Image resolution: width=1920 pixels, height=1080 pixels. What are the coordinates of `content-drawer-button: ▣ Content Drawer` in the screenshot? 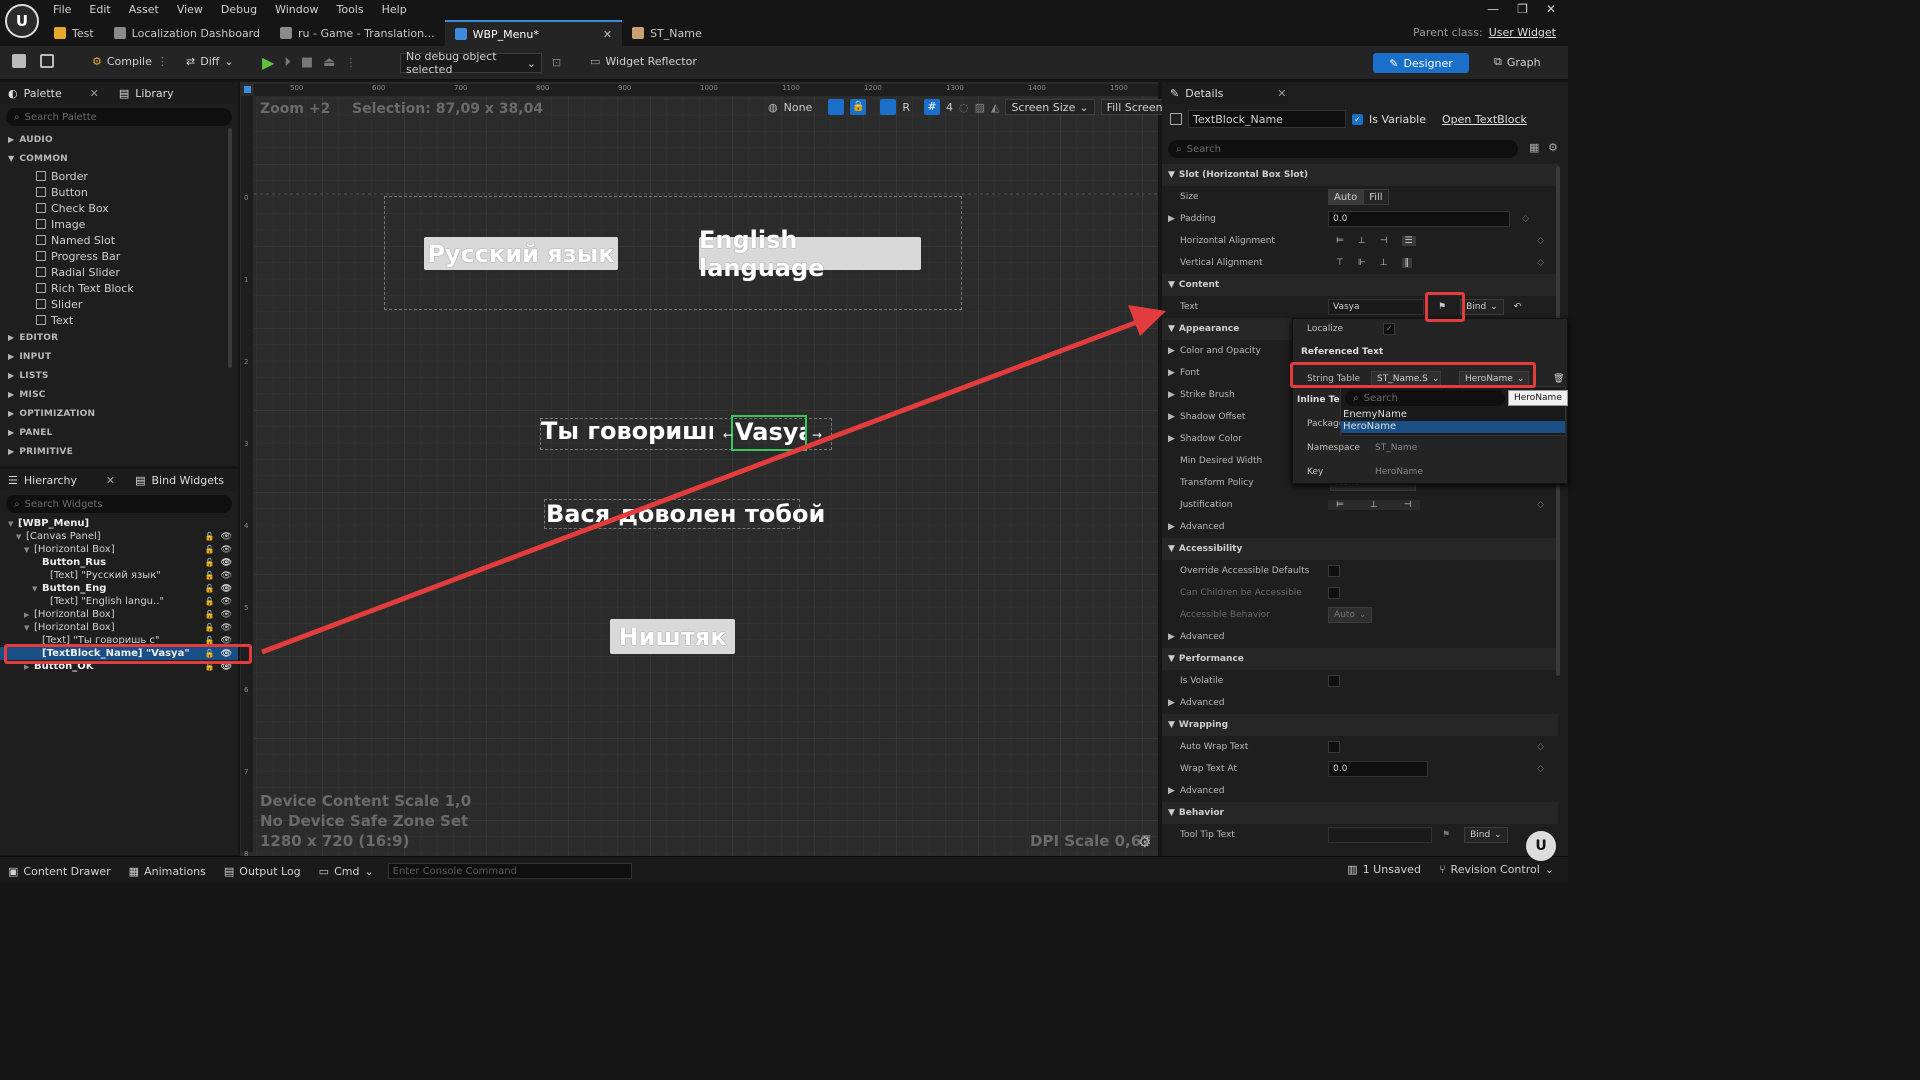 It's located at (59, 871).